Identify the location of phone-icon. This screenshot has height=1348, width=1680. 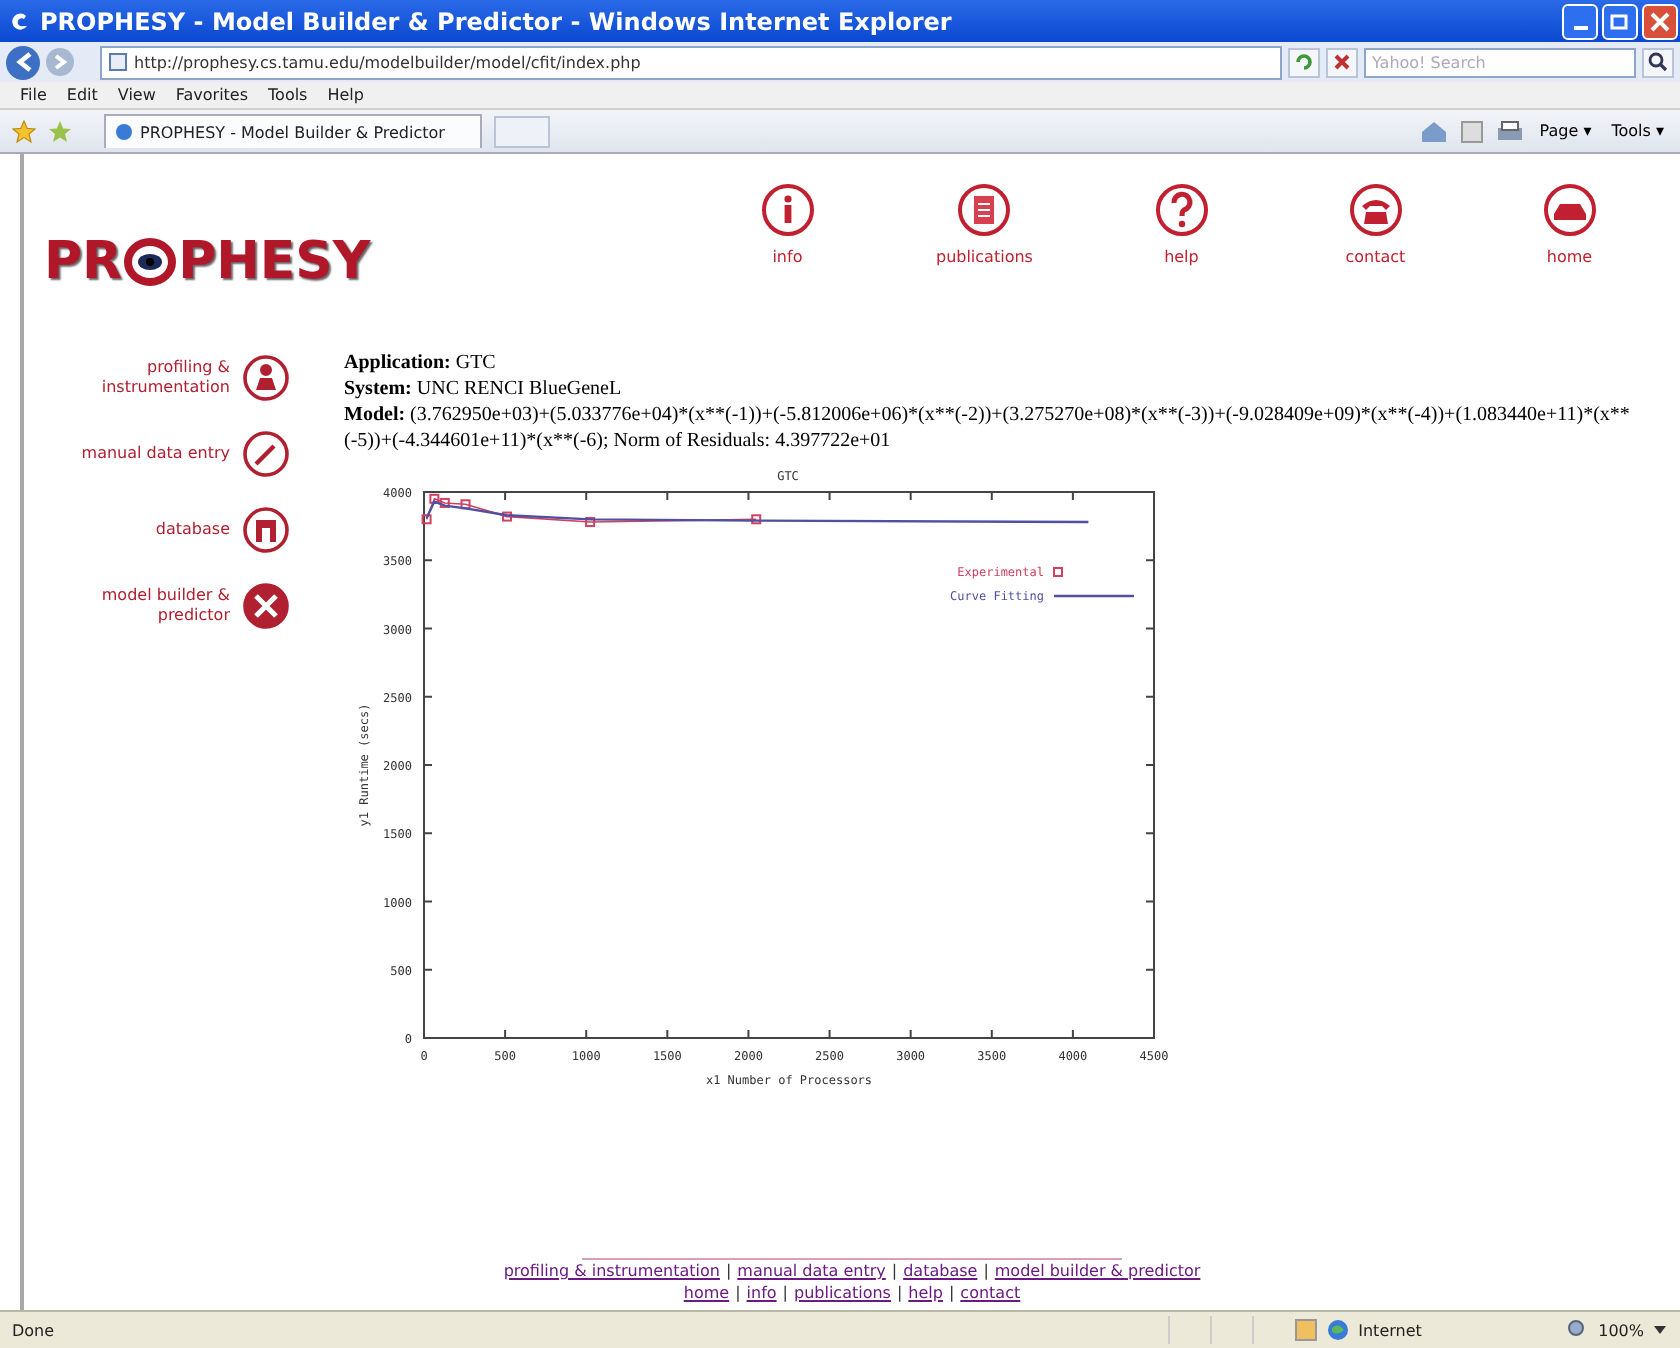
(1375, 210).